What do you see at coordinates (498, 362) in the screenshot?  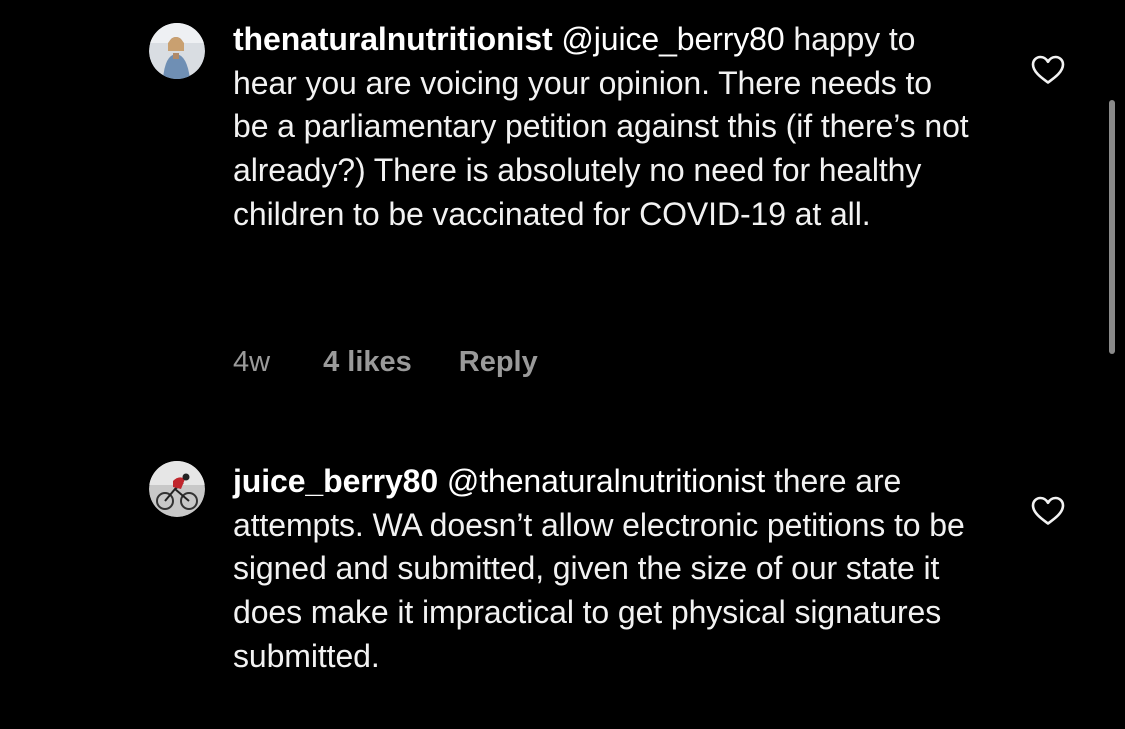 I see `reply-button: Reply` at bounding box center [498, 362].